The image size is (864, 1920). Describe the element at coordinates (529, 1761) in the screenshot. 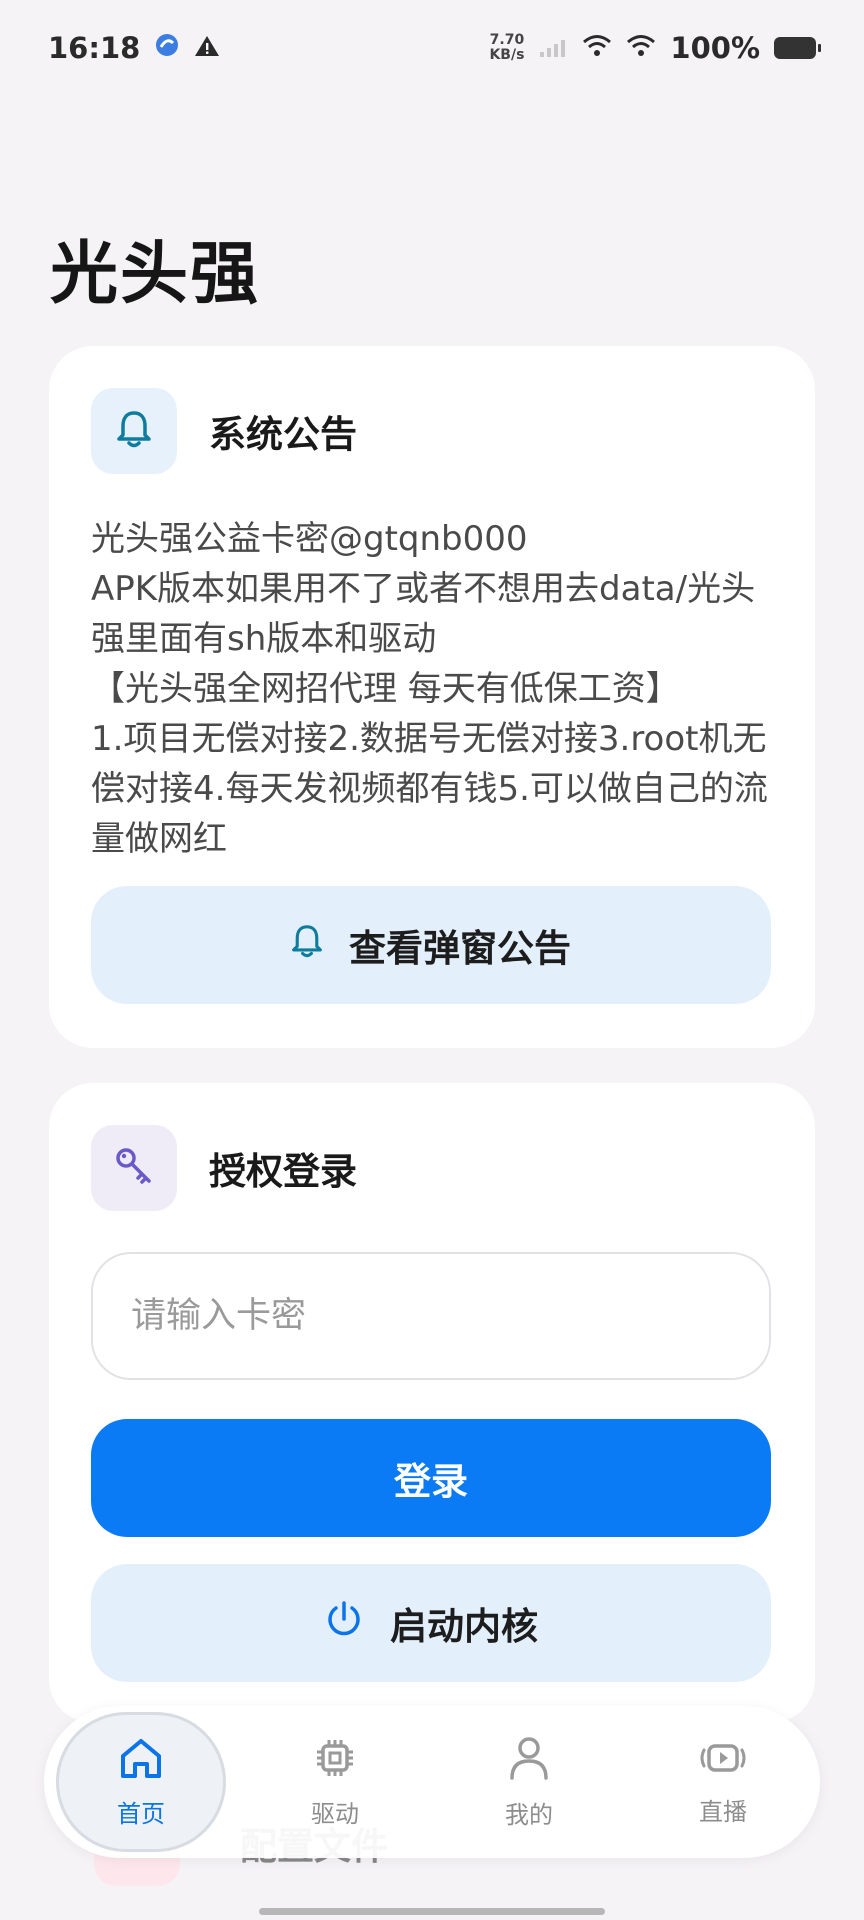

I see `person-icon` at that location.